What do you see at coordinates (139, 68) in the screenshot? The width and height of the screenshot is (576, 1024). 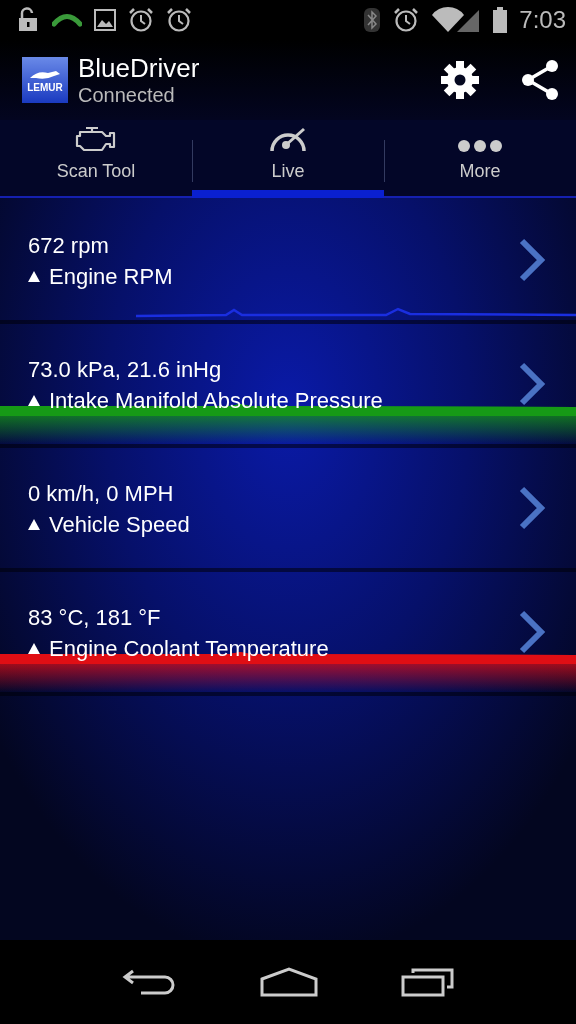 I see `app-title: BlueDriver` at bounding box center [139, 68].